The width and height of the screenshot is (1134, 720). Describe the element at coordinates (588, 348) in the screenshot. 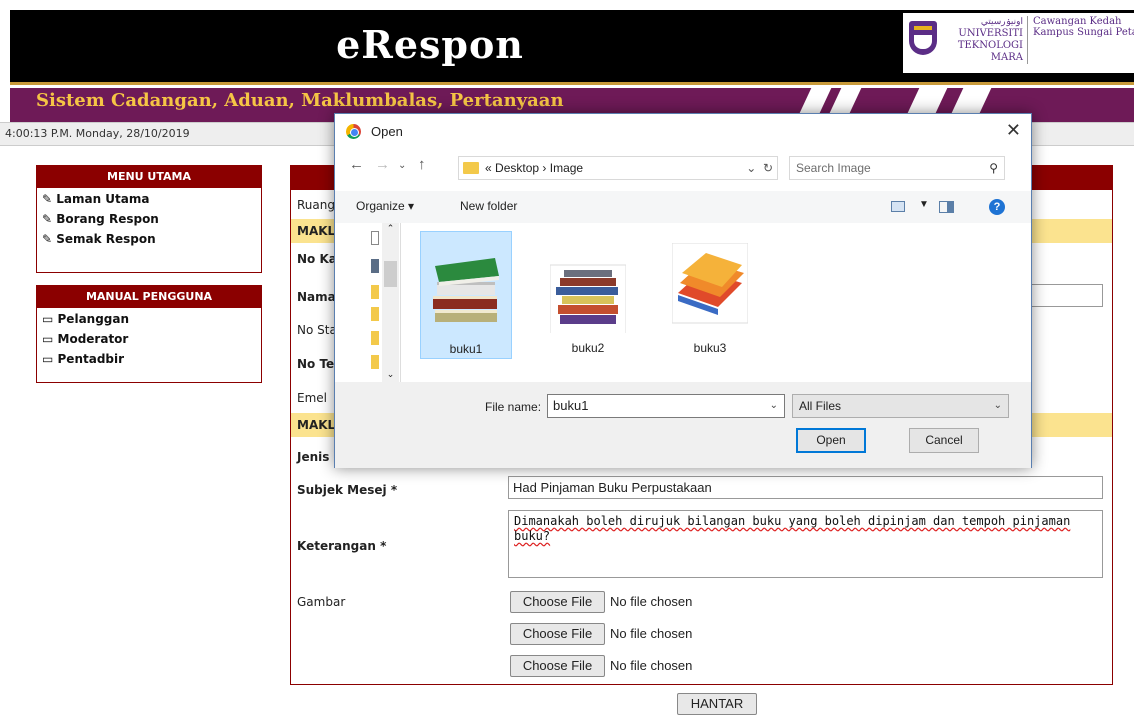

I see `file-name-buku2: buku2` at that location.